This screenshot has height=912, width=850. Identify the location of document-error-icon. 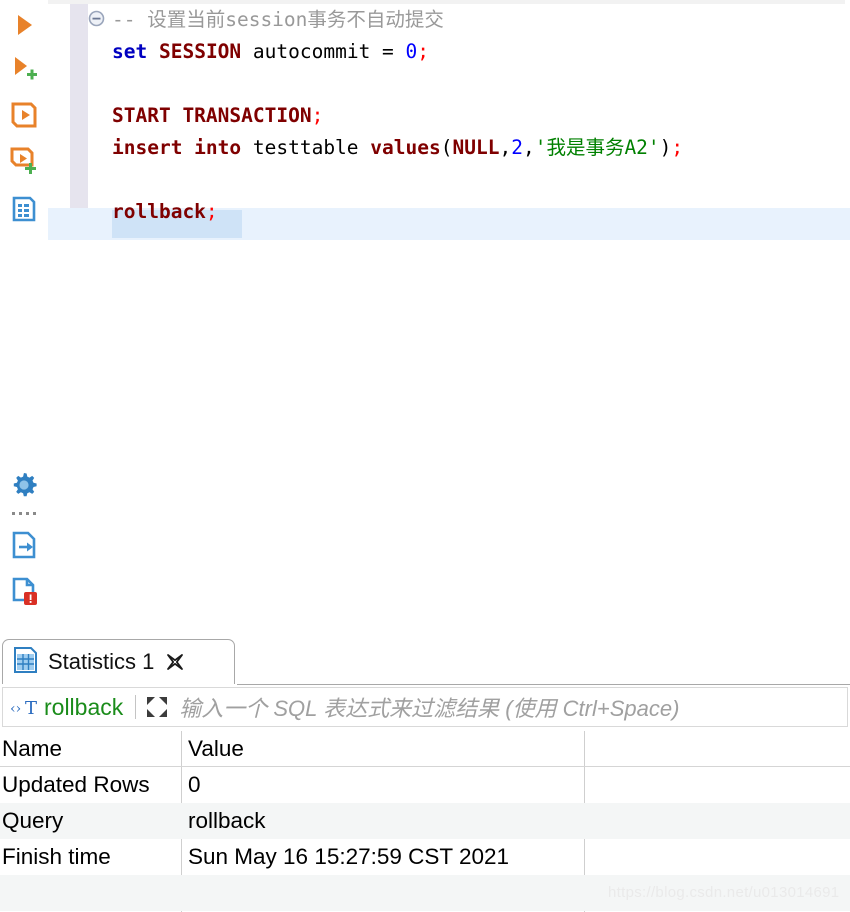
(24, 593).